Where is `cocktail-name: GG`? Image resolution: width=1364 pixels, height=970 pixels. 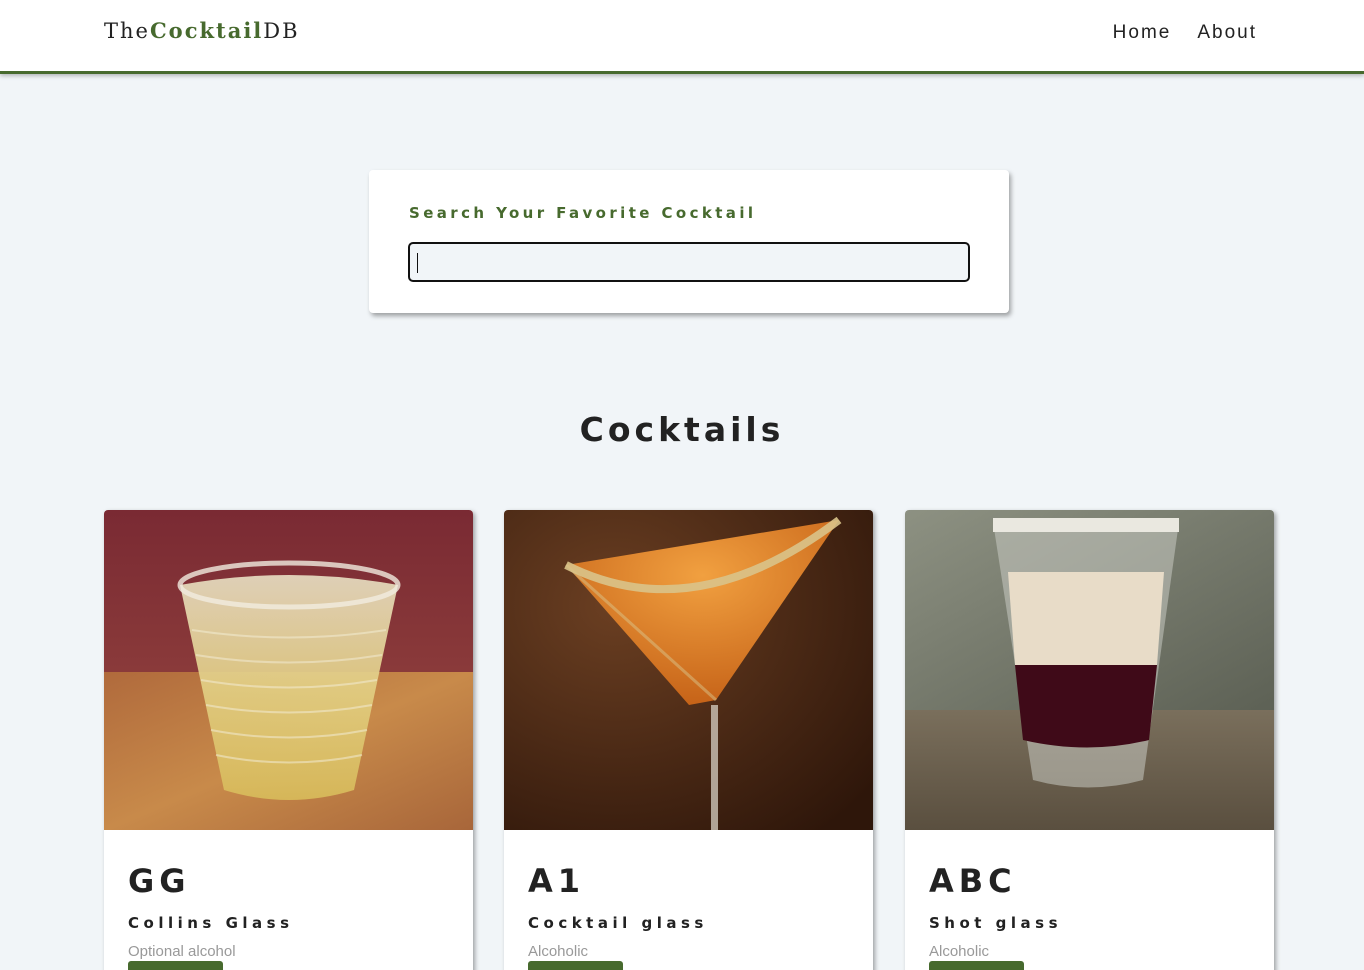
cocktail-name: GG is located at coordinates (159, 881).